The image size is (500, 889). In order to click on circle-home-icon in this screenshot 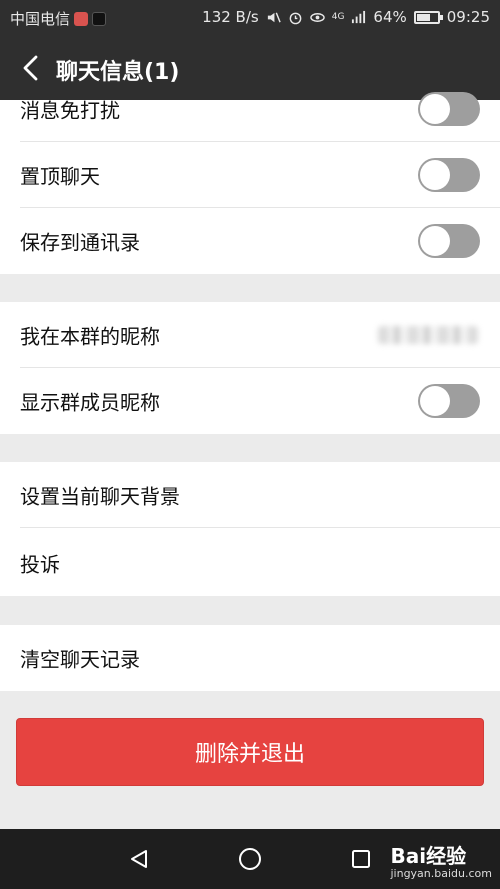, I will do `click(250, 859)`.